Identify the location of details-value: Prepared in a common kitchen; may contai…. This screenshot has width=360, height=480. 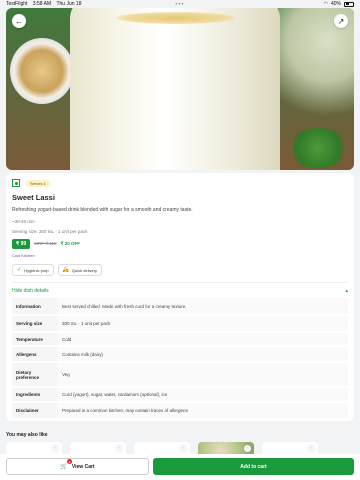
(203, 411).